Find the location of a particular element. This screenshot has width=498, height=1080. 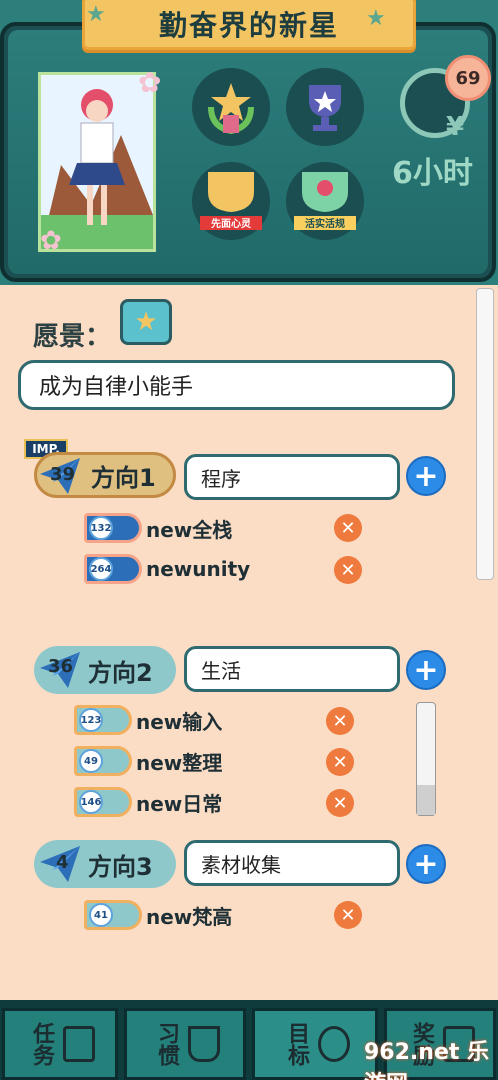

list-item: 146 new日常 is located at coordinates (148, 802).